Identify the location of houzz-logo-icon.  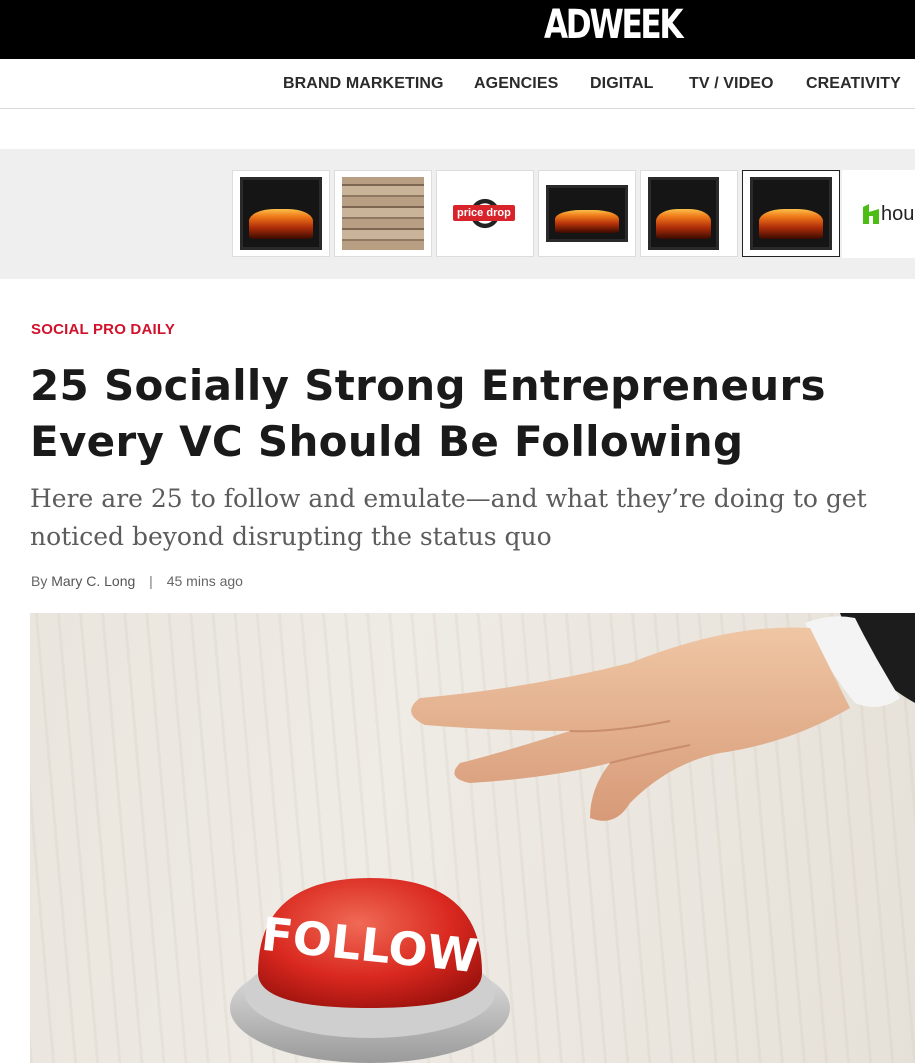
(871, 214).